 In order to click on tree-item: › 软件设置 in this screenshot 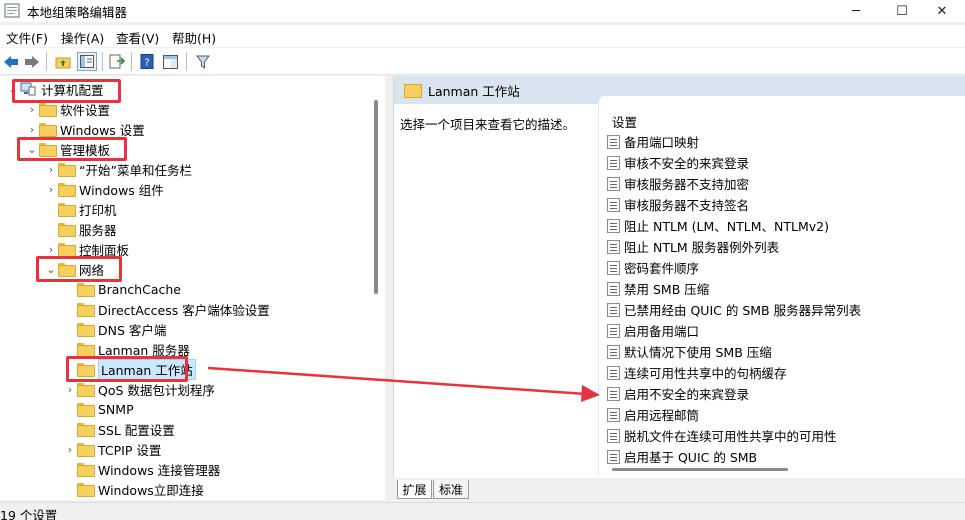, I will do `click(67, 109)`.